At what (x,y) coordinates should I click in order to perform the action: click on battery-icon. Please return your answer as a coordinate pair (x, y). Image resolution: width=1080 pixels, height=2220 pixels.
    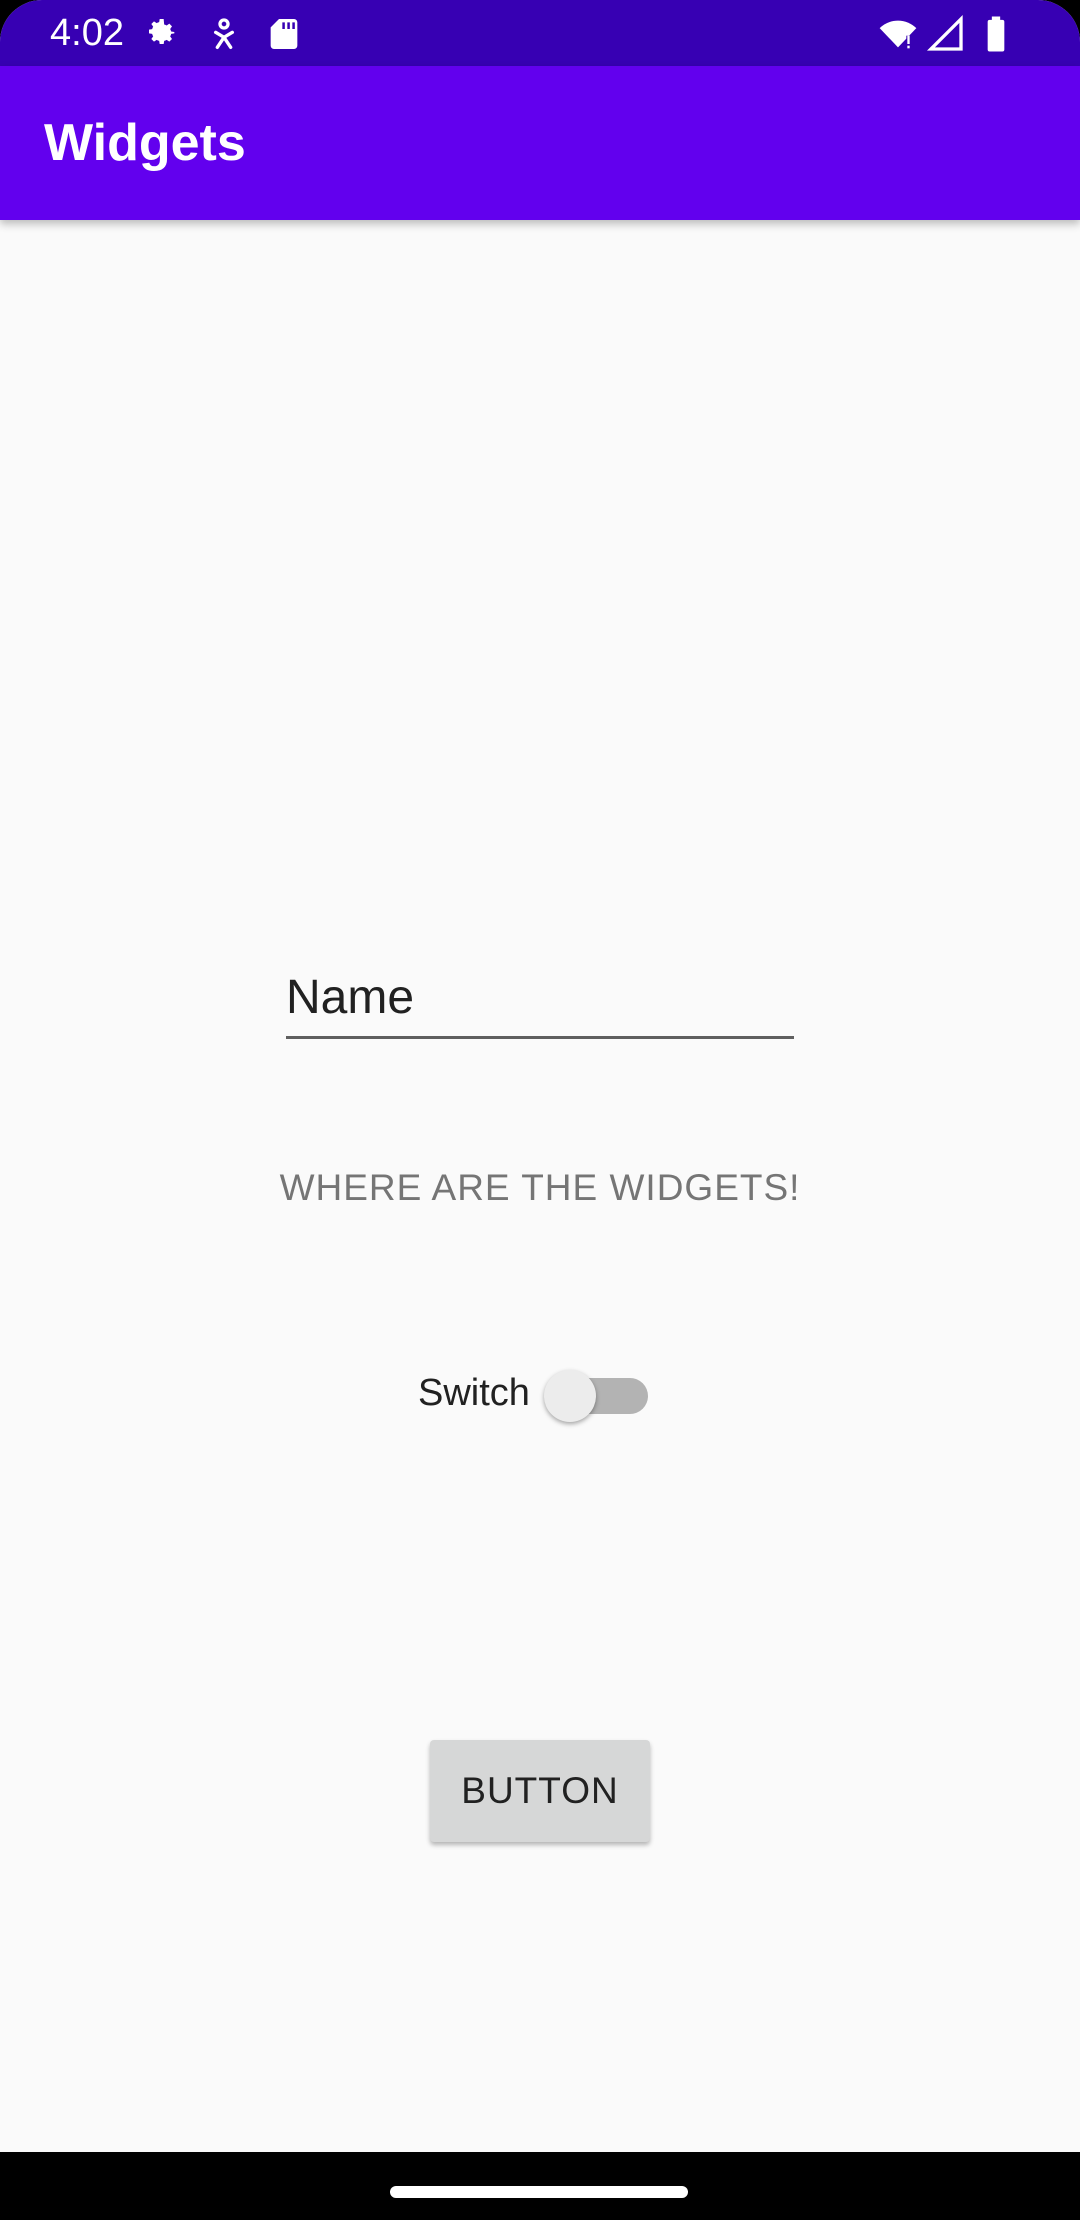
    Looking at the image, I should click on (996, 34).